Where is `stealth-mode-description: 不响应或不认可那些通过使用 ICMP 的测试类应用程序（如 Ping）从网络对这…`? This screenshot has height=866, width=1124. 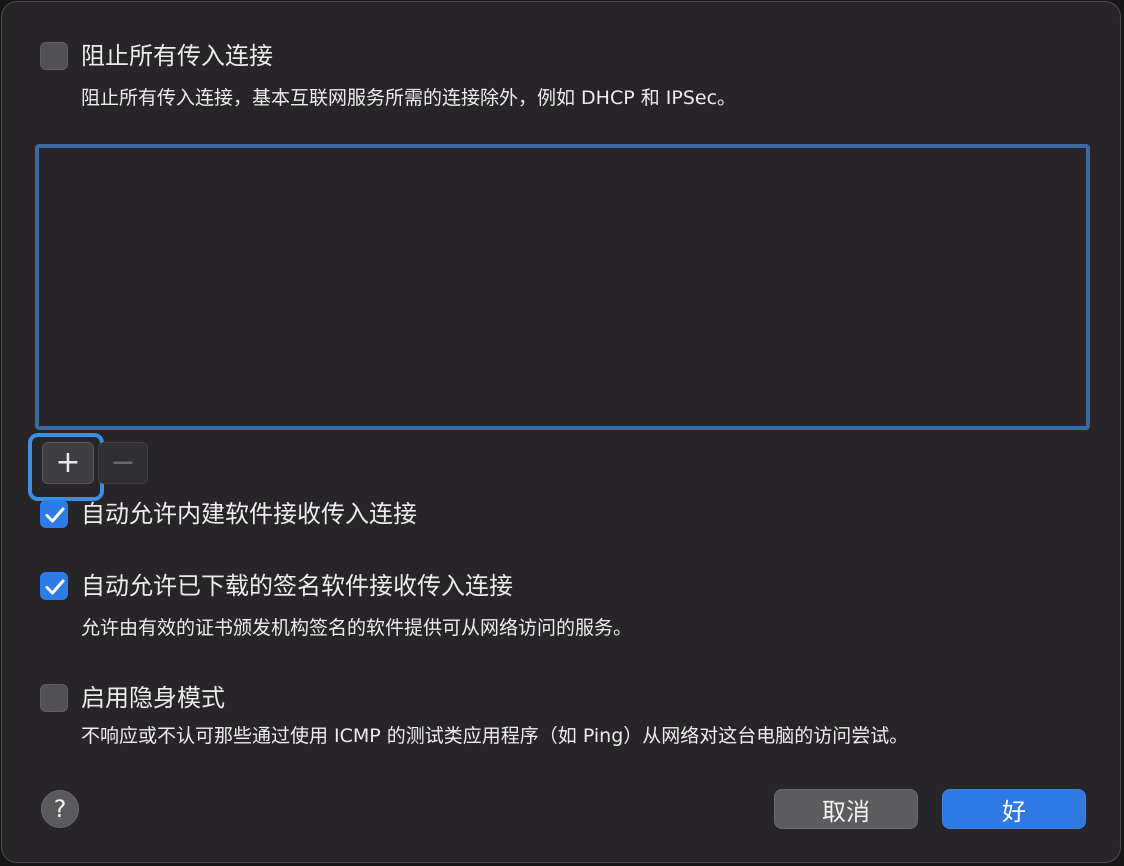 stealth-mode-description: 不响应或不认可那些通过使用 ICMP 的测试类应用程序（如 Ping）从网络对这… is located at coordinates (495, 736).